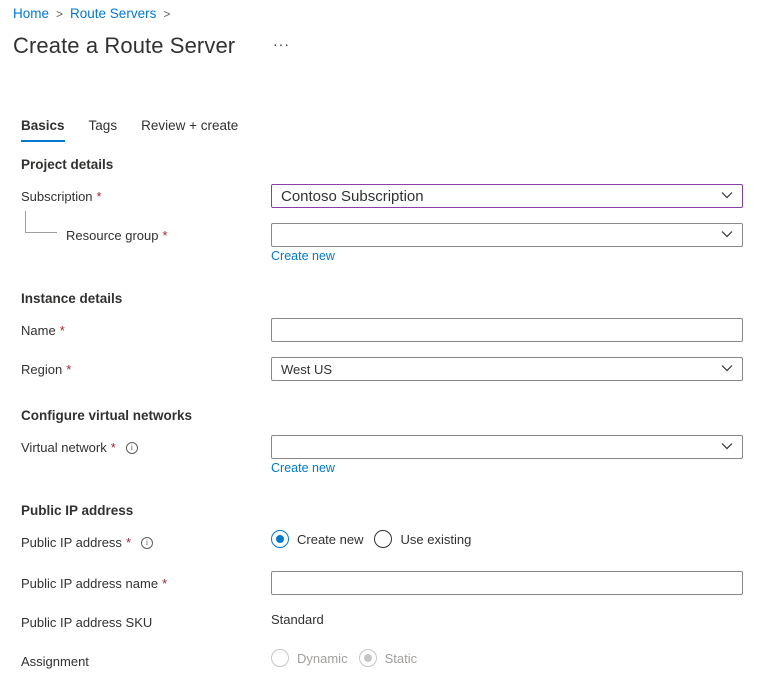  I want to click on assignment-label: Assignment, so click(55, 661).